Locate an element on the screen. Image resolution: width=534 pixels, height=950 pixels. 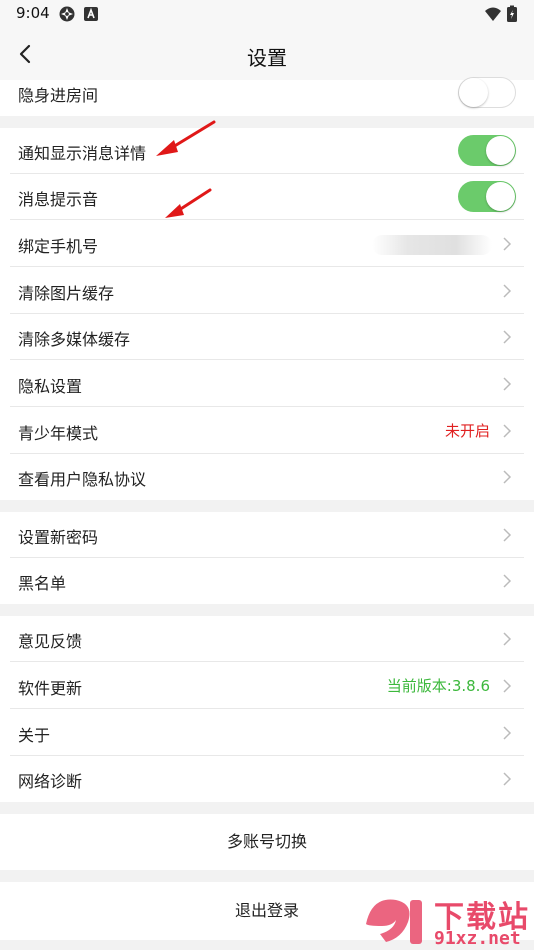
row-label: 隐身进房间 is located at coordinates (58, 95).